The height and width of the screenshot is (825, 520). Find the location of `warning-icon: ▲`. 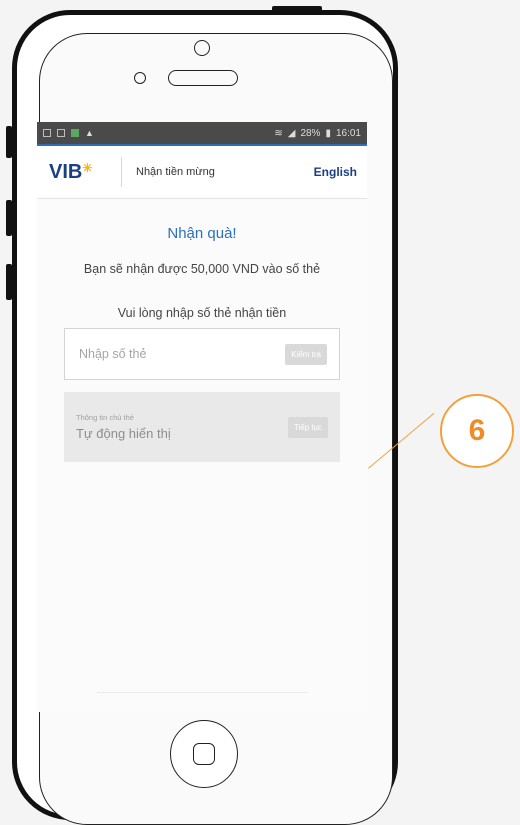

warning-icon: ▲ is located at coordinates (89, 133).